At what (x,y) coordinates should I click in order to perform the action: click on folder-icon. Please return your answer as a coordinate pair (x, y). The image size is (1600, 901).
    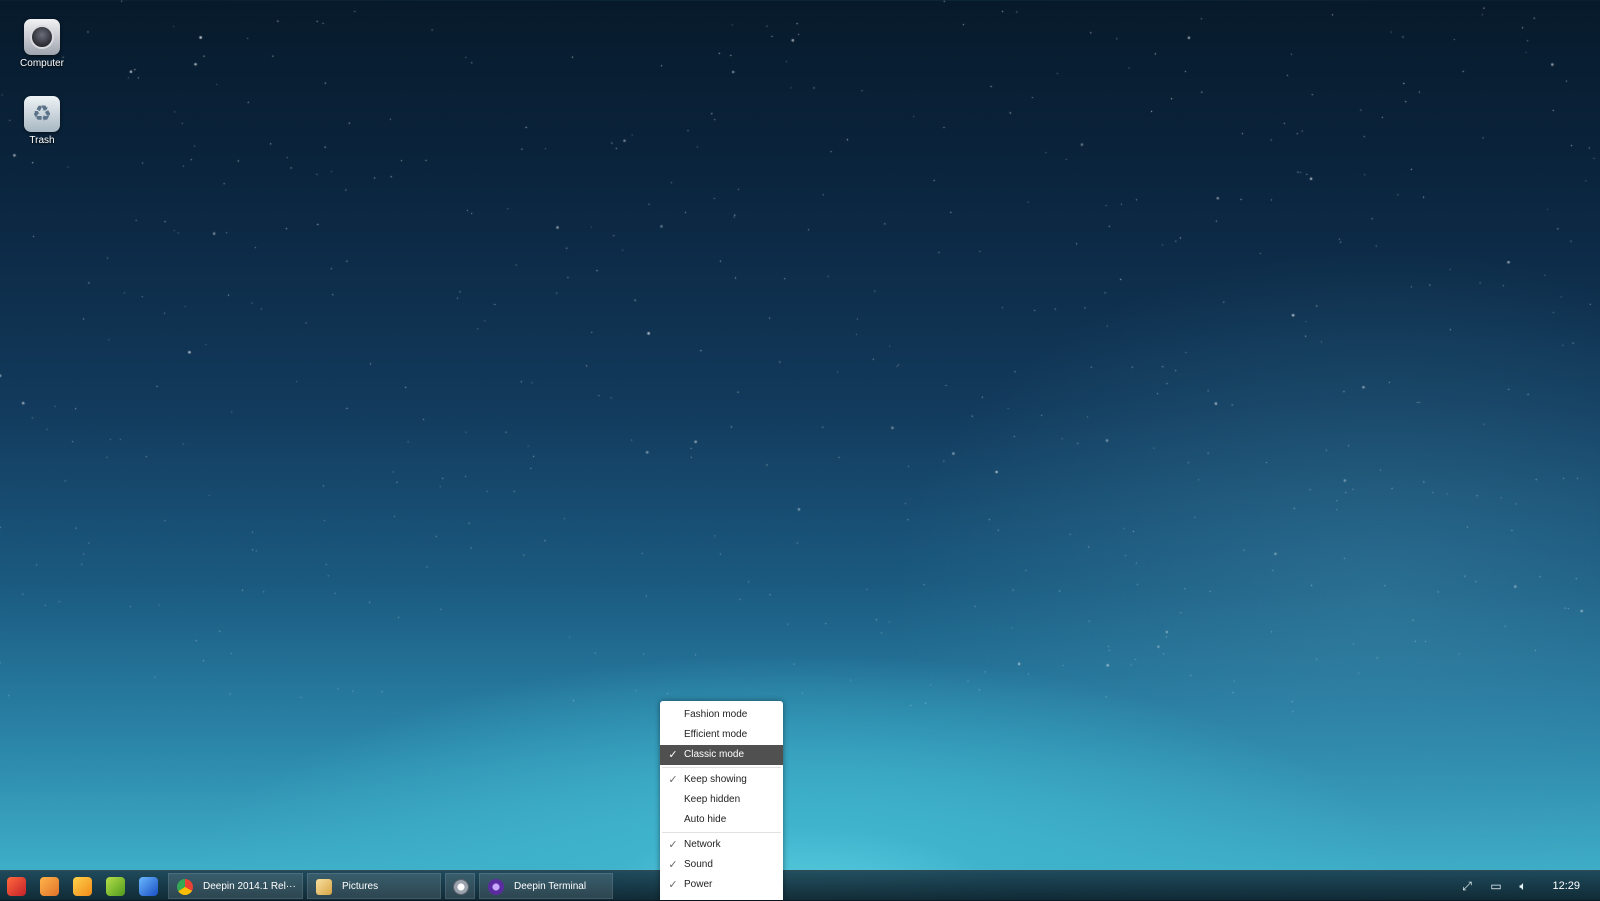
    Looking at the image, I should click on (324, 887).